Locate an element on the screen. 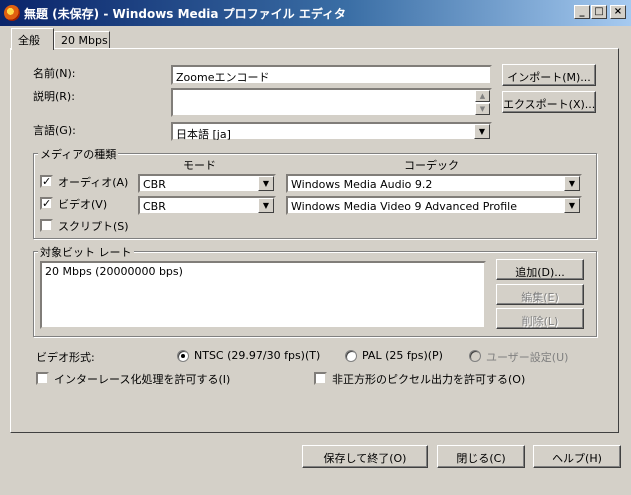  tab-20mbps-label: 20 Mbps is located at coordinates (84, 40).